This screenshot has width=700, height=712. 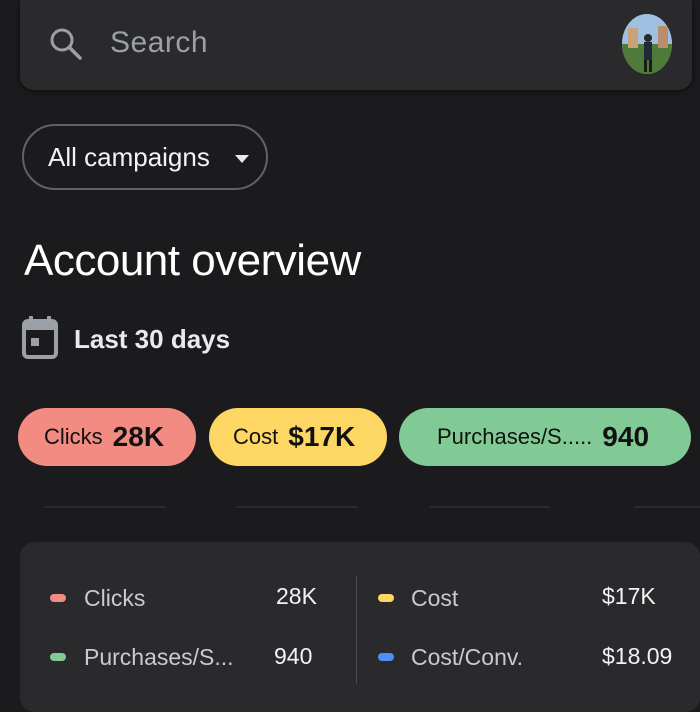 I want to click on chevron-down-icon, so click(x=242, y=159).